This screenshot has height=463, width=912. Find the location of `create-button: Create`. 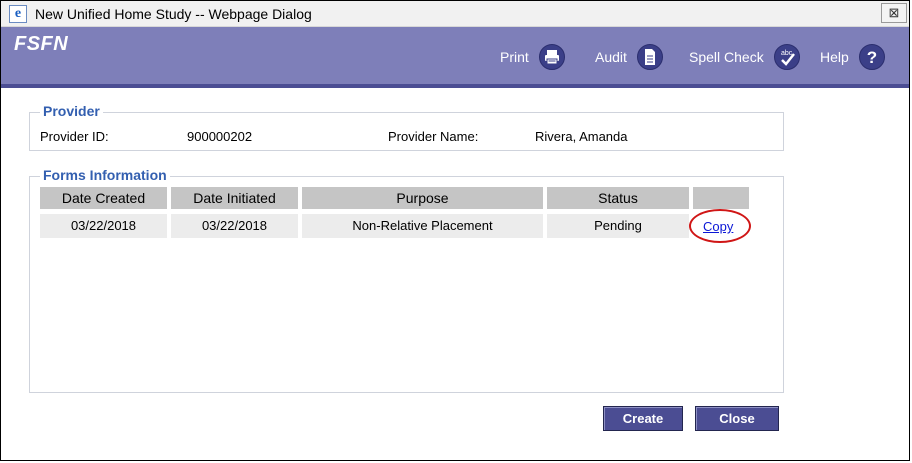

create-button: Create is located at coordinates (643, 418).